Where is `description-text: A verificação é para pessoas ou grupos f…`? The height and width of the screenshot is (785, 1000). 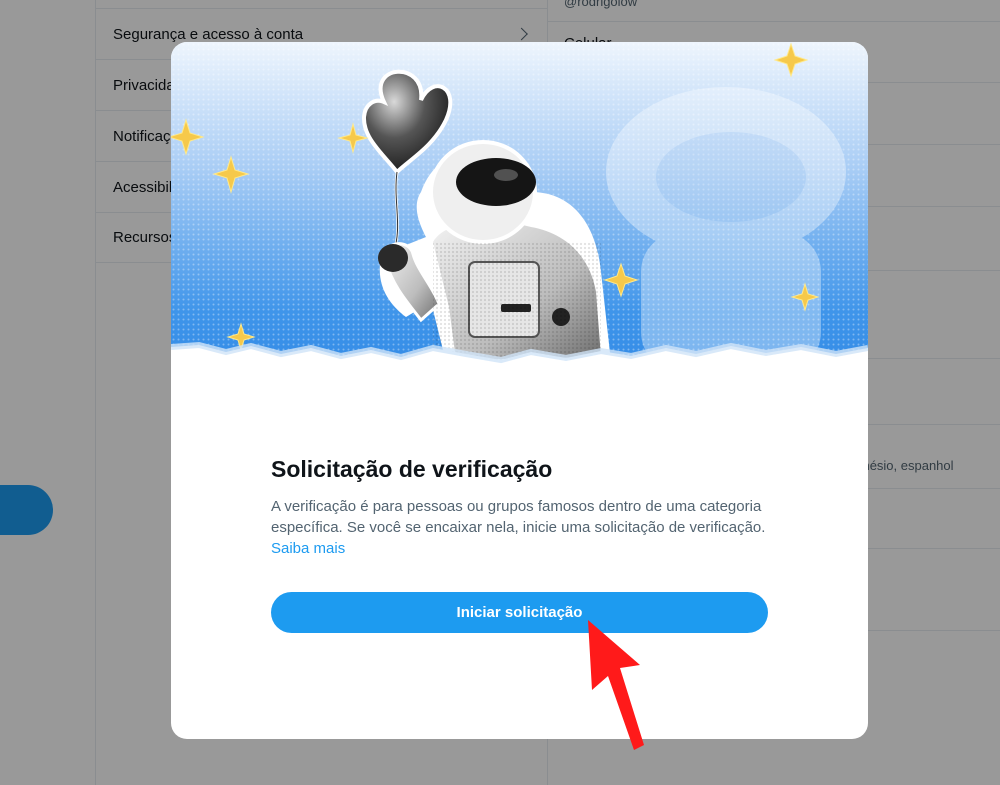 description-text: A verificação é para pessoas ou grupos f… is located at coordinates (518, 517).